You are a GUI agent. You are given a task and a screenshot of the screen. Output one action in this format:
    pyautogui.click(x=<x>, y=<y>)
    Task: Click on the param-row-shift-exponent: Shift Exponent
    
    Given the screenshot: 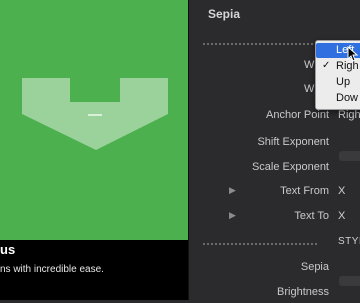 What is the action you would take?
    pyautogui.click(x=274, y=147)
    